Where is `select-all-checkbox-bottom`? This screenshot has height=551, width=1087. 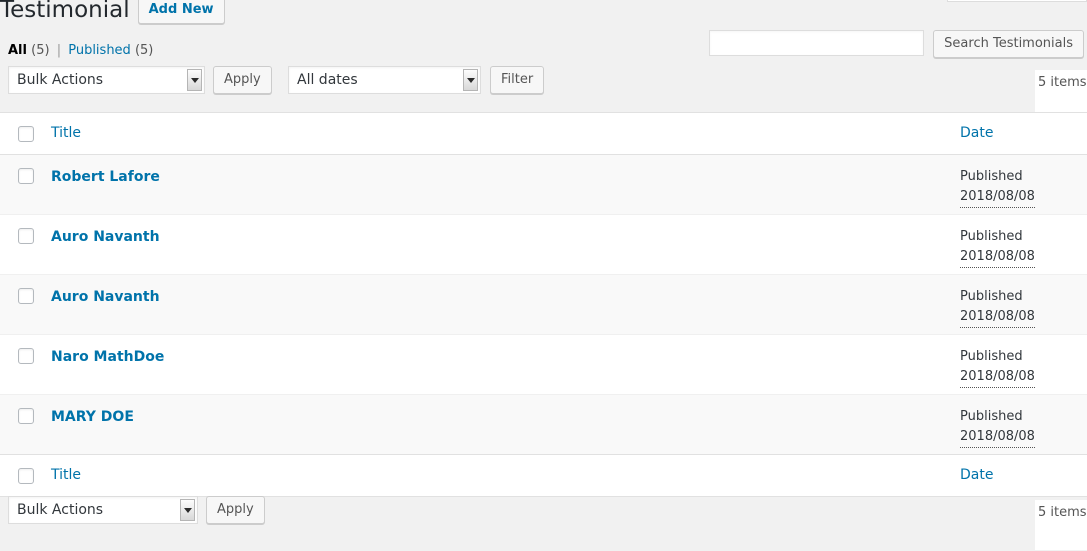
select-all-checkbox-bottom is located at coordinates (26, 476).